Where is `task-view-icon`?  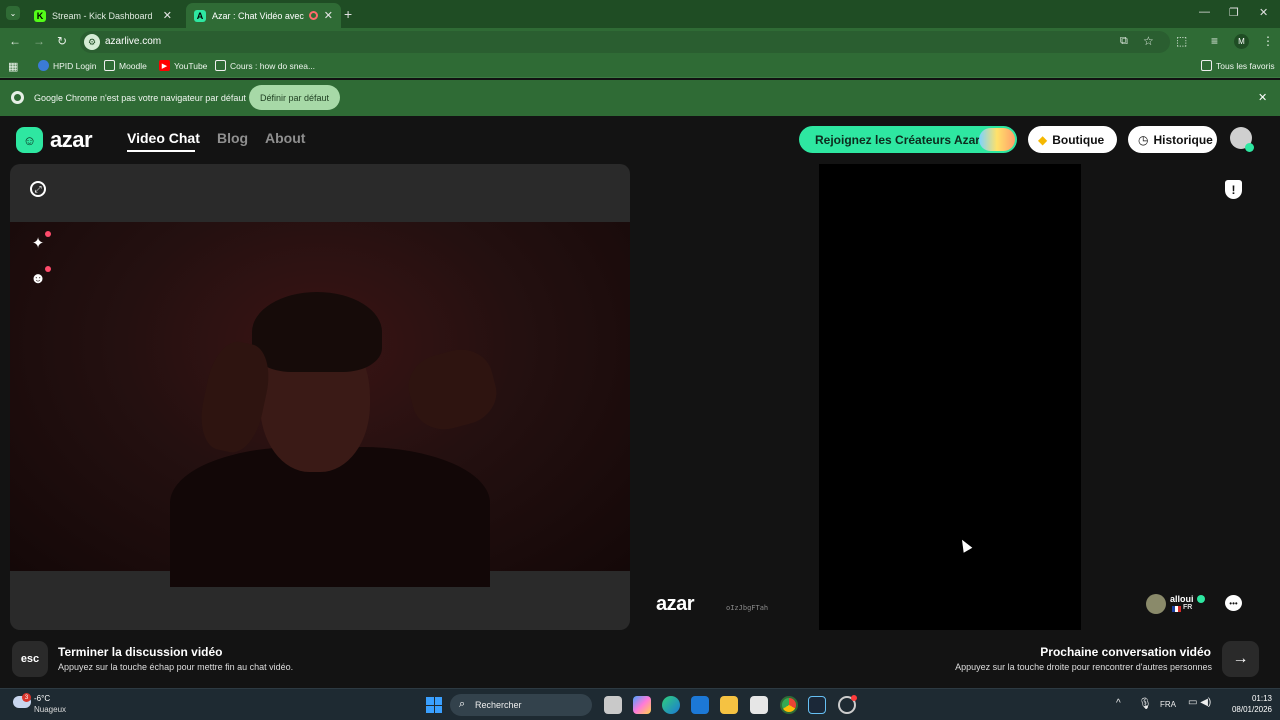 task-view-icon is located at coordinates (613, 705).